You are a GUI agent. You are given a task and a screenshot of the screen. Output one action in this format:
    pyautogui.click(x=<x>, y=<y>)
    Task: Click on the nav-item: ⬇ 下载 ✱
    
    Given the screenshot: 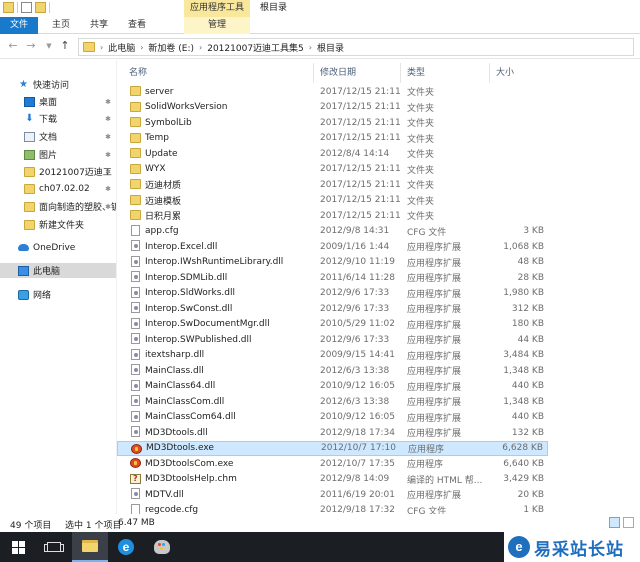 What is the action you would take?
    pyautogui.click(x=58, y=118)
    